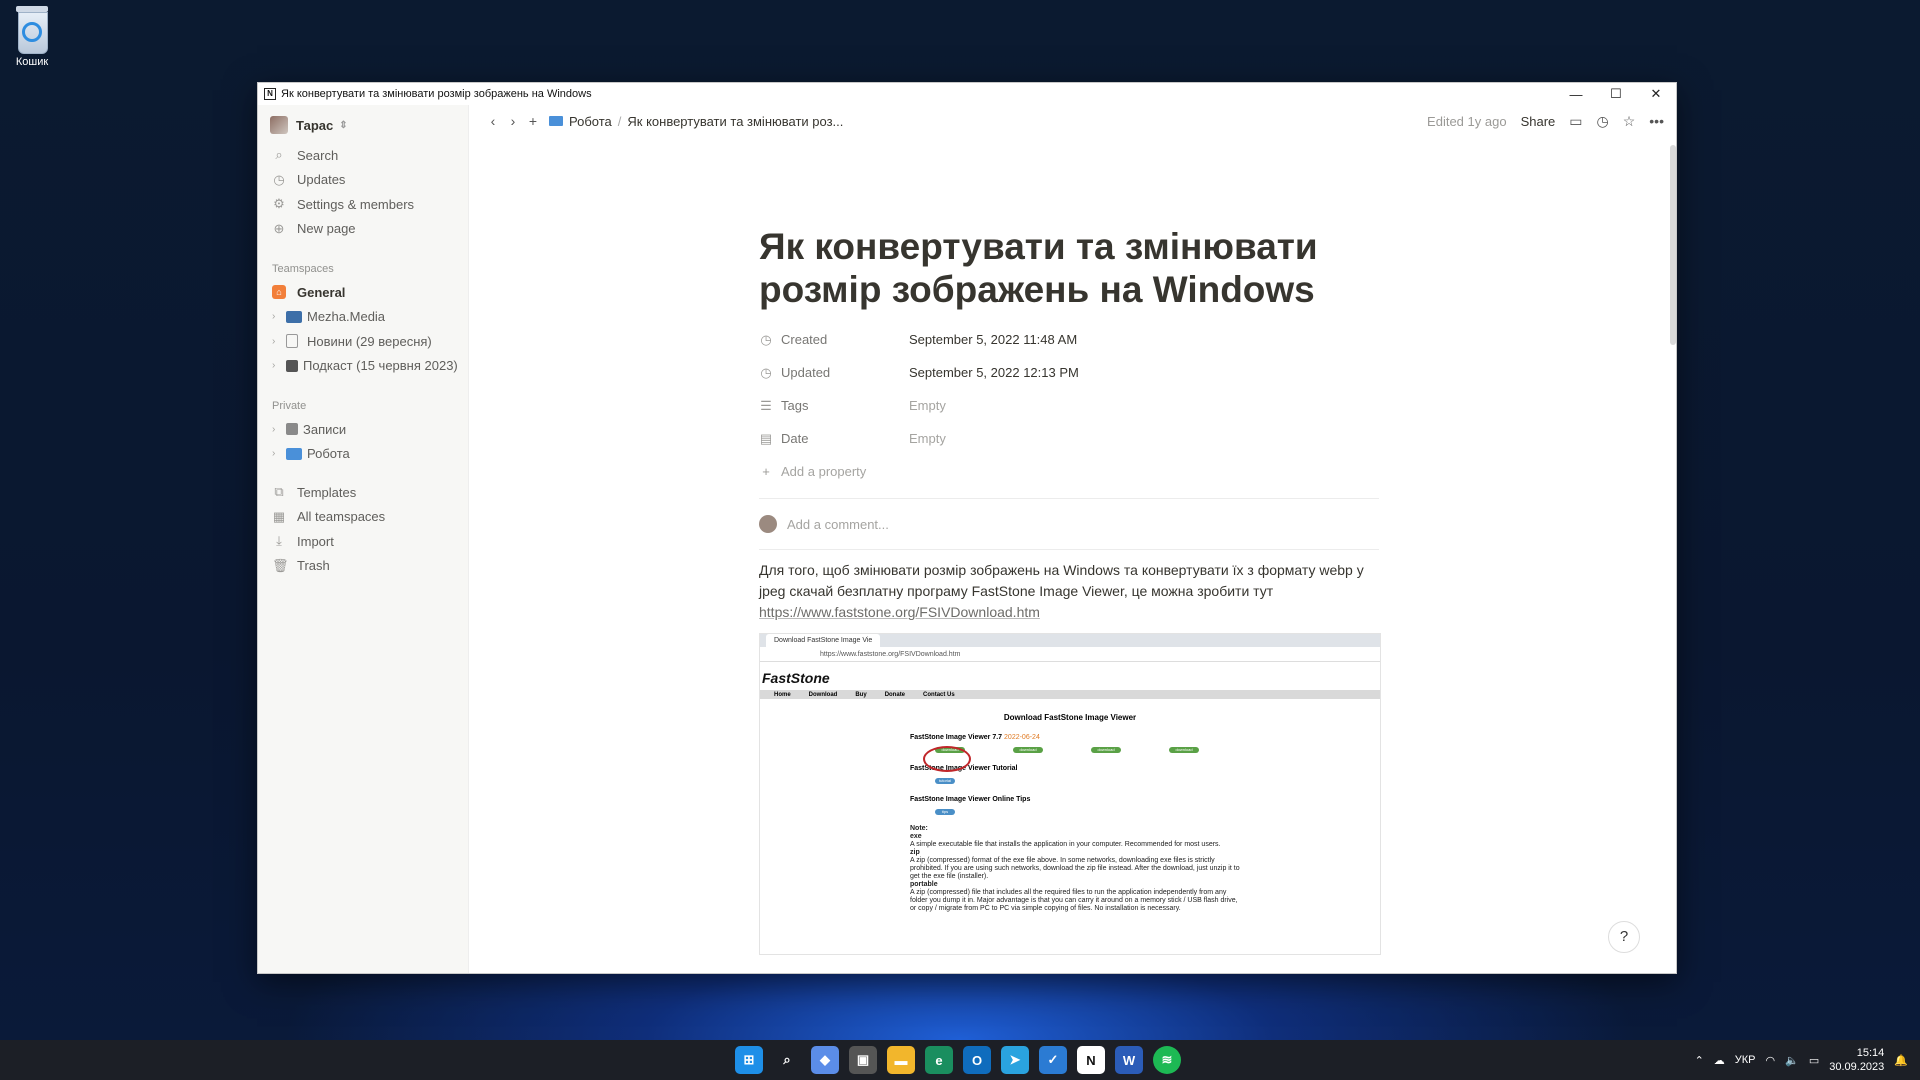  I want to click on sidebar-item-label: Mezha.Media, so click(346, 317).